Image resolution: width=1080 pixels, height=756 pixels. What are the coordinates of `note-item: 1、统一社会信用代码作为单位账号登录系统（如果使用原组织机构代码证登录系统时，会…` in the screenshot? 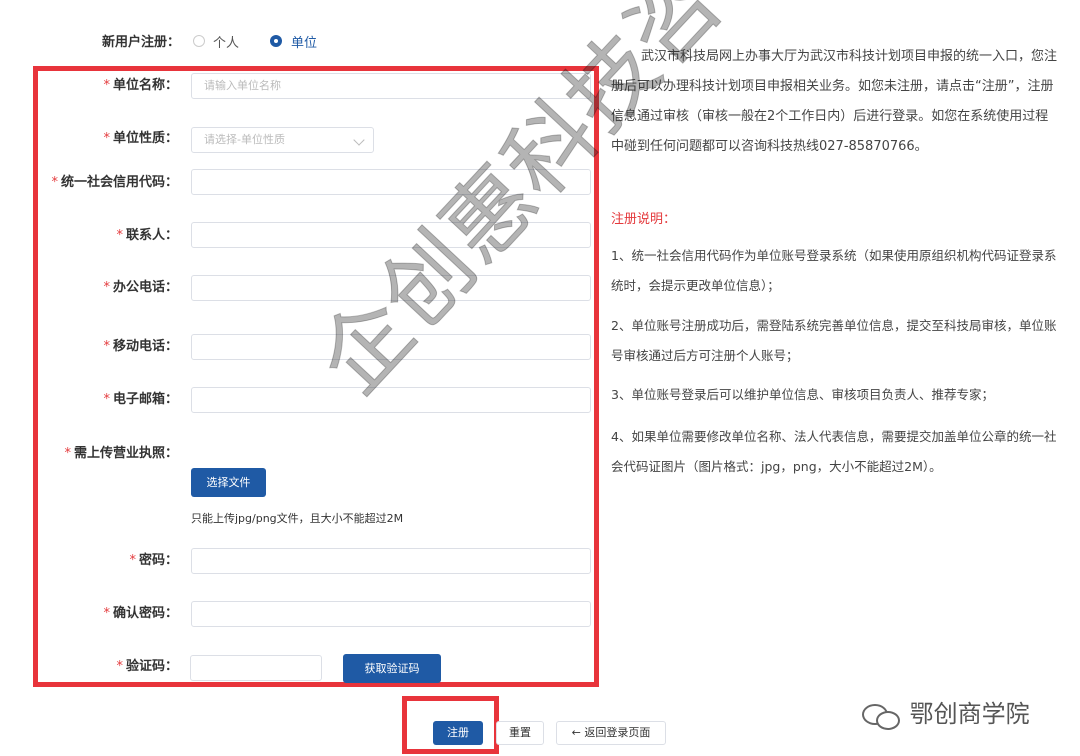 It's located at (834, 270).